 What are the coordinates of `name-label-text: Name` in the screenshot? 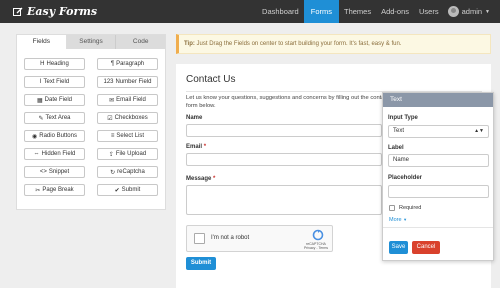 It's located at (194, 118).